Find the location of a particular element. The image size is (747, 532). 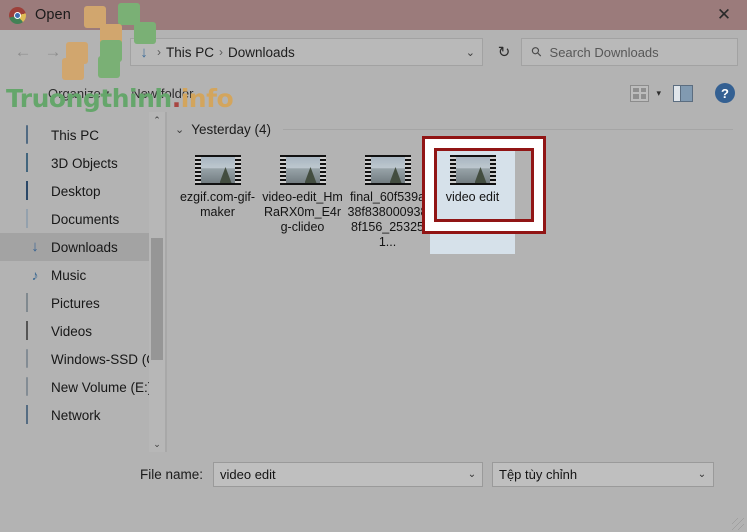

file-item-selected: video edit is located at coordinates (472, 202).